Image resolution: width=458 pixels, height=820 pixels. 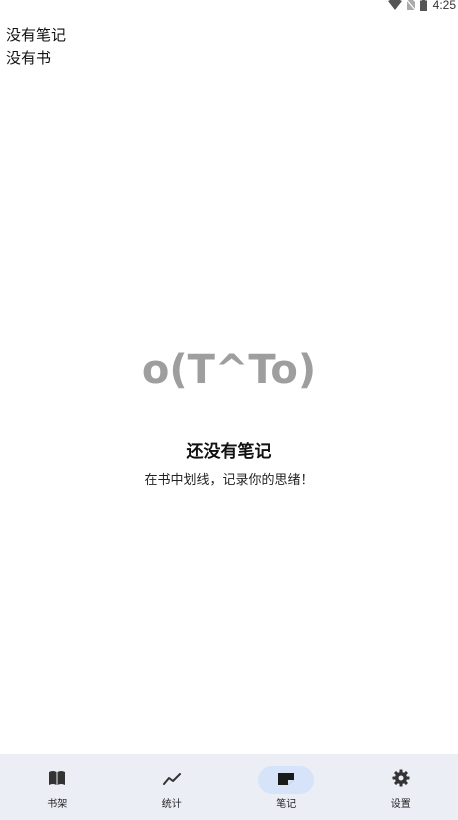 I want to click on battery-icon, so click(x=423, y=5).